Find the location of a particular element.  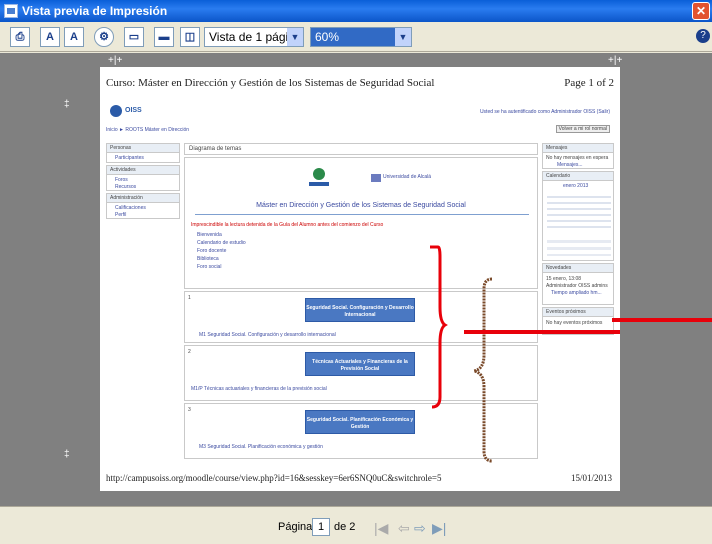

margin-handle-top-icon: ‡ is located at coordinates (67, 104).